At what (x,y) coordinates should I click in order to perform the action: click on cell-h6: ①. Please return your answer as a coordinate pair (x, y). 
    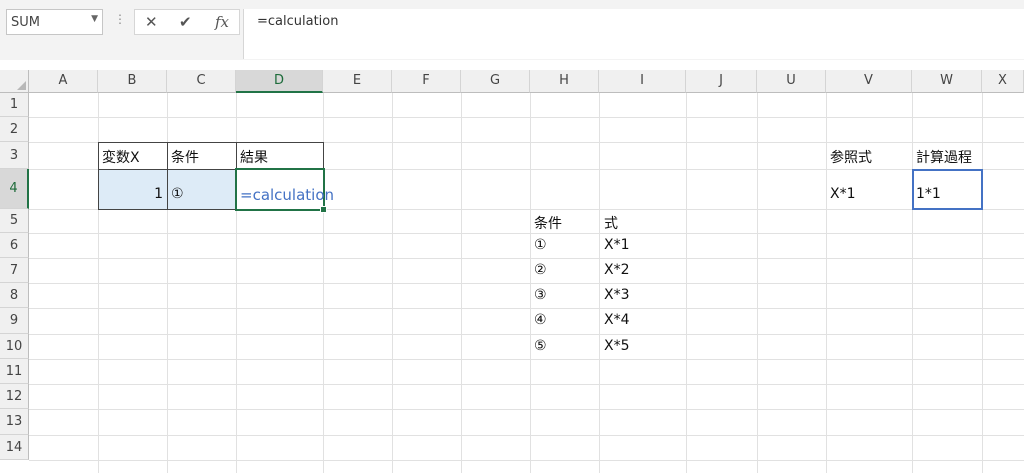
    Looking at the image, I should click on (540, 245).